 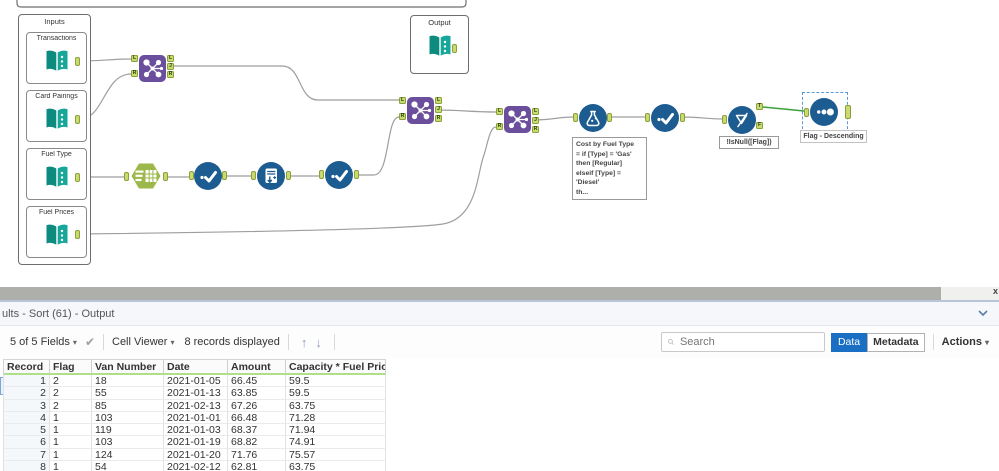 What do you see at coordinates (759, 106) in the screenshot?
I see `true-output-anchor: T` at bounding box center [759, 106].